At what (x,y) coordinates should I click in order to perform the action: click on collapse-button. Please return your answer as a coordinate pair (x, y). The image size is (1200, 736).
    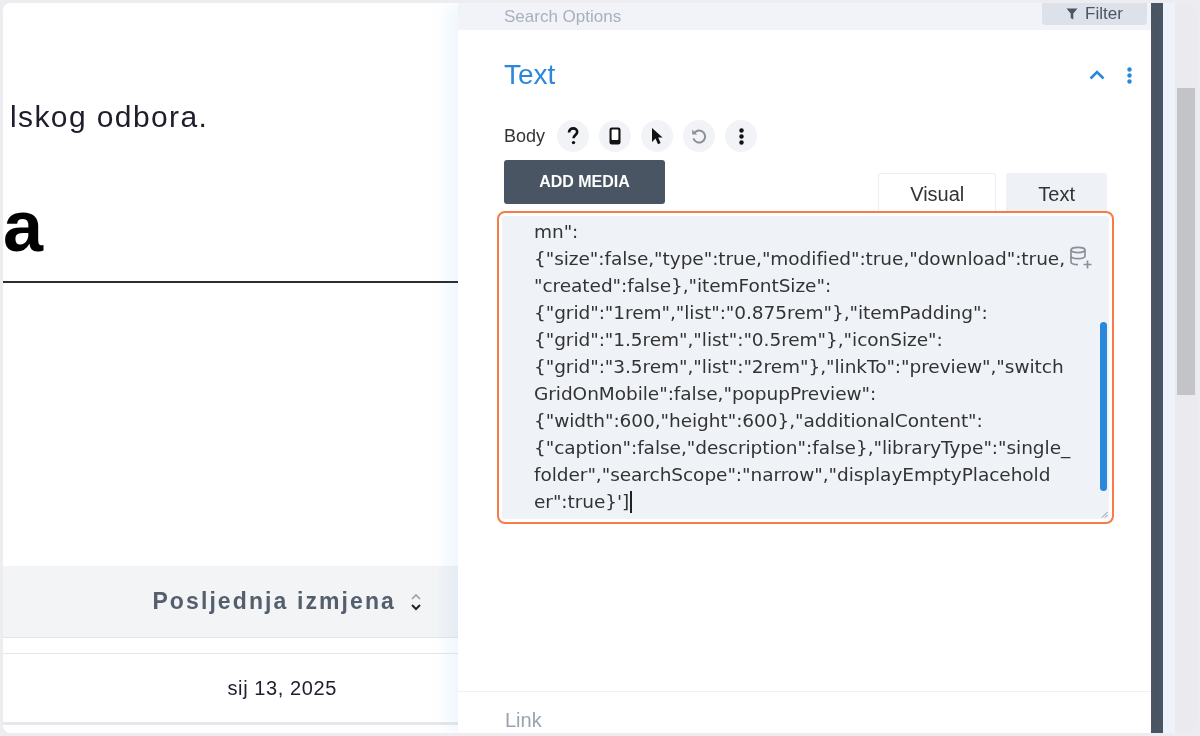
    Looking at the image, I should click on (1097, 75).